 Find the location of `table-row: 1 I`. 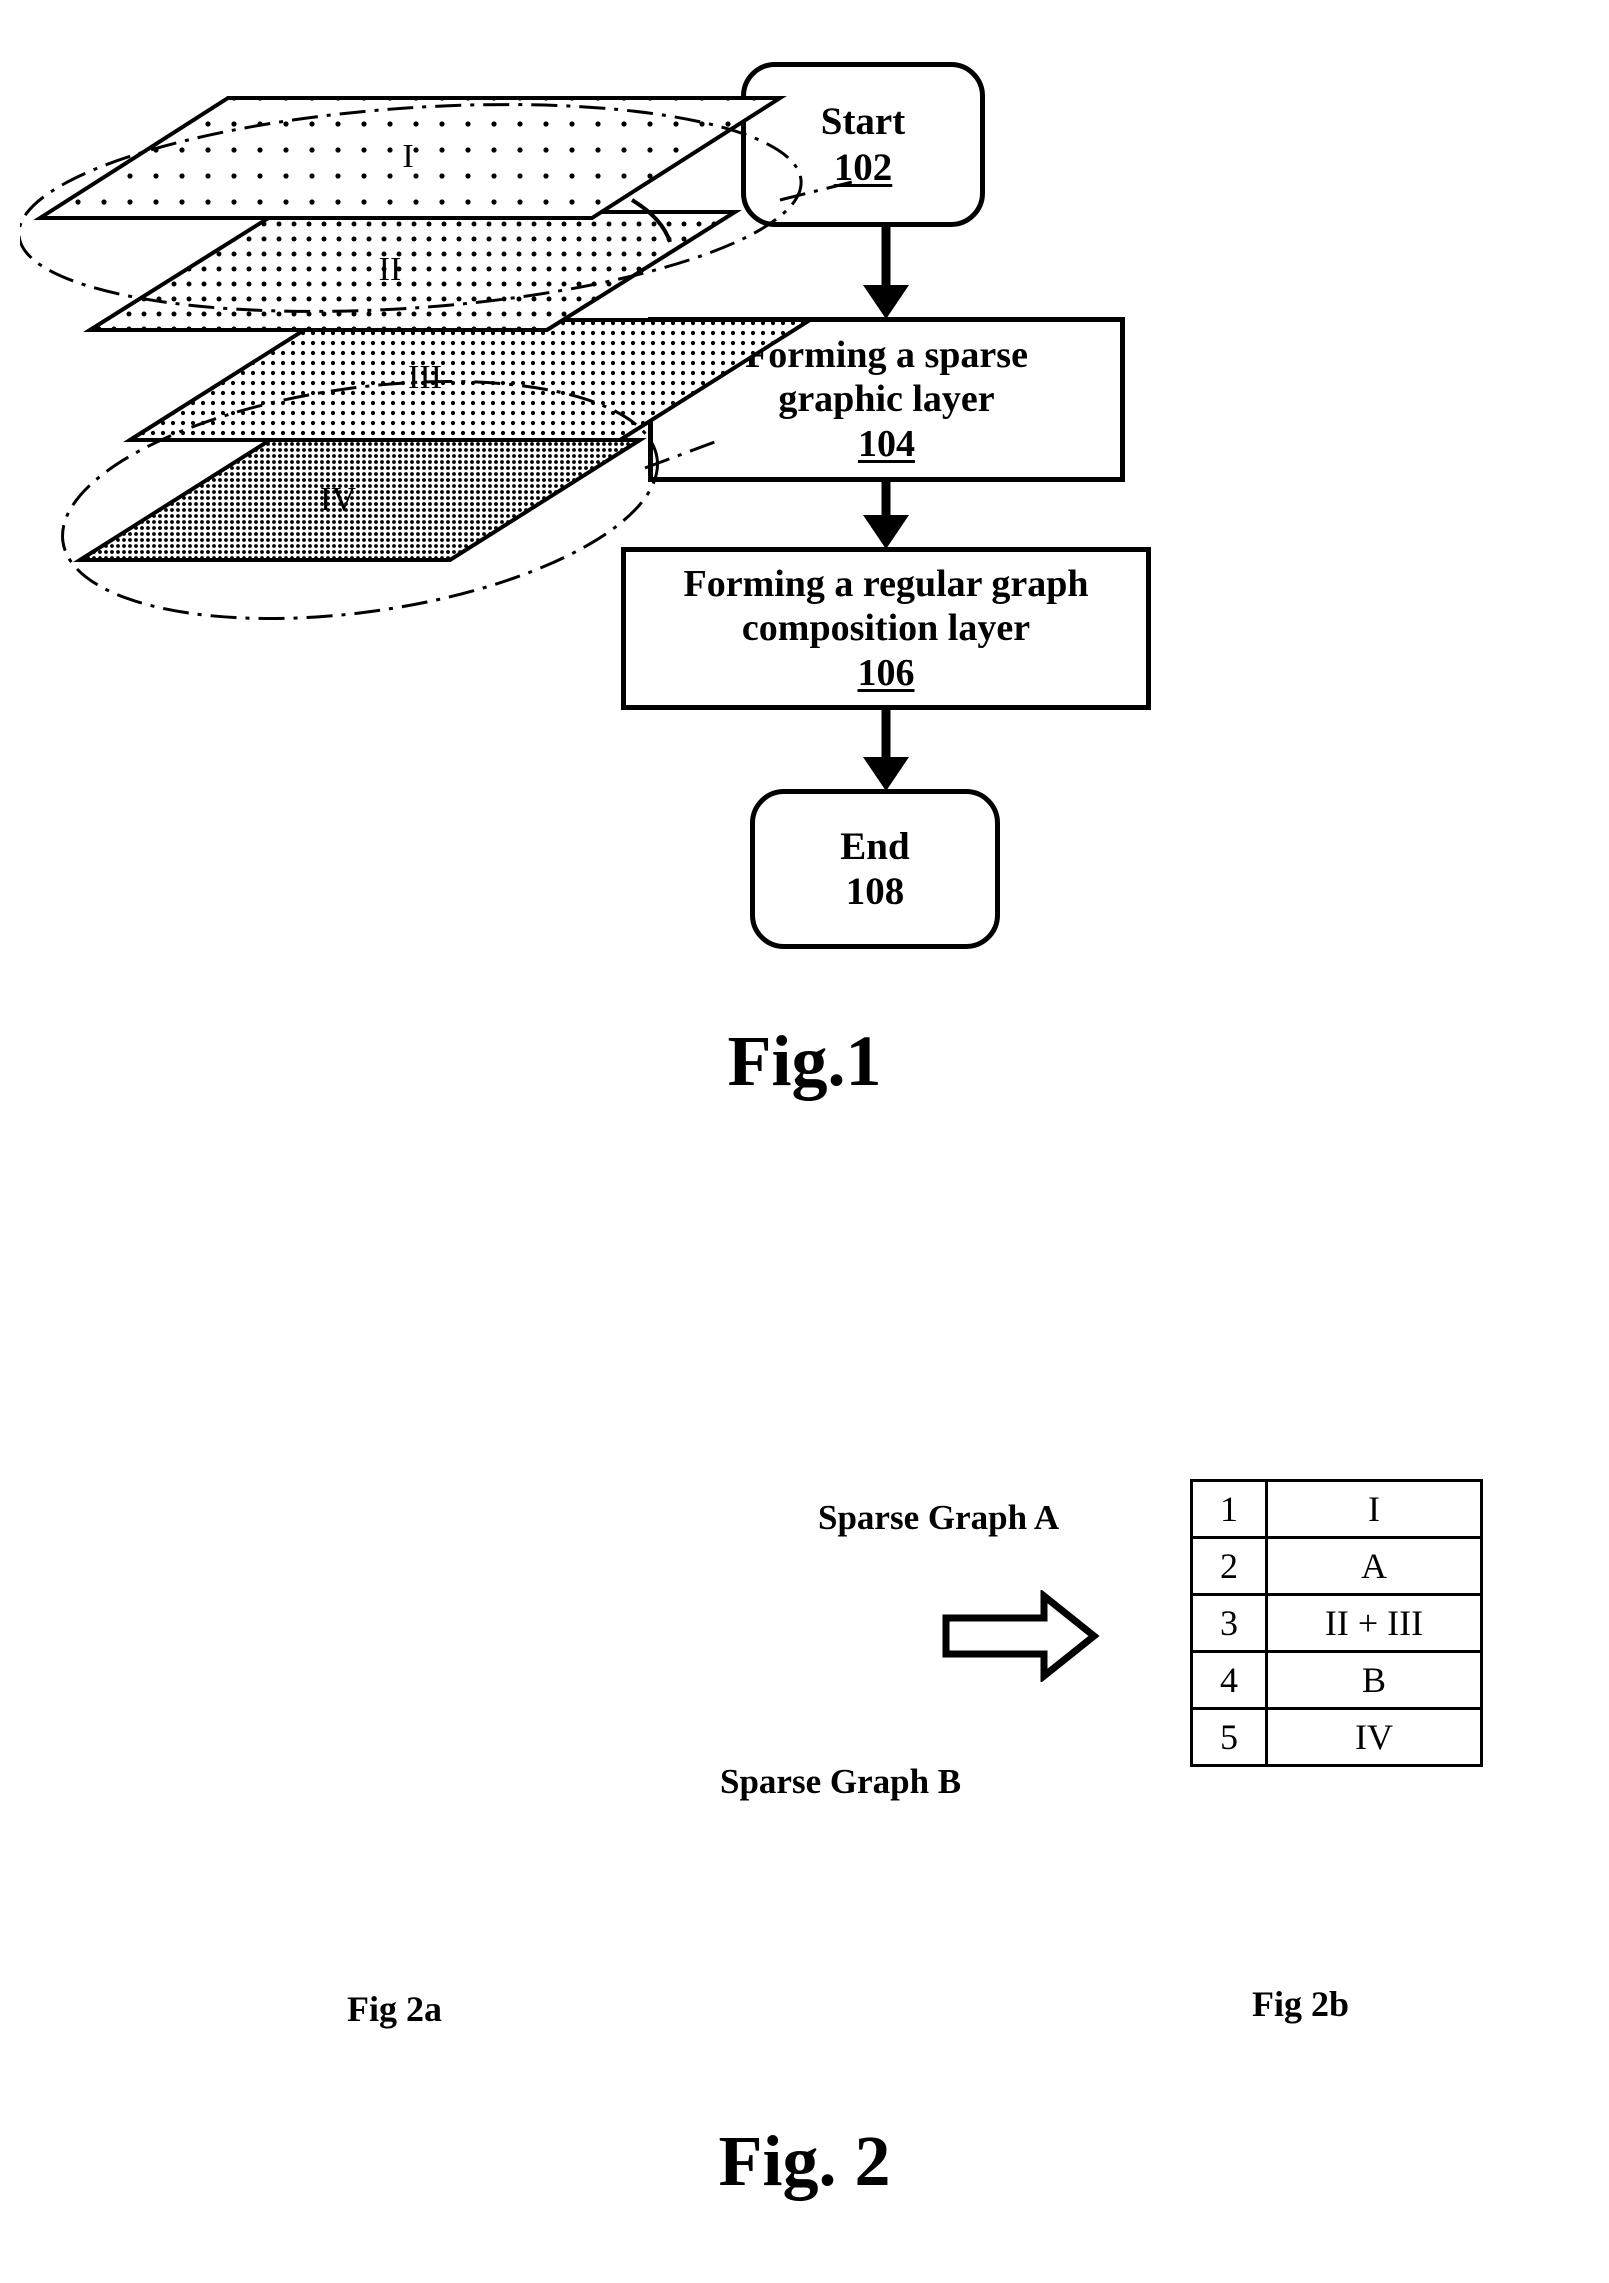

table-row: 1 I is located at coordinates (1336, 1509).